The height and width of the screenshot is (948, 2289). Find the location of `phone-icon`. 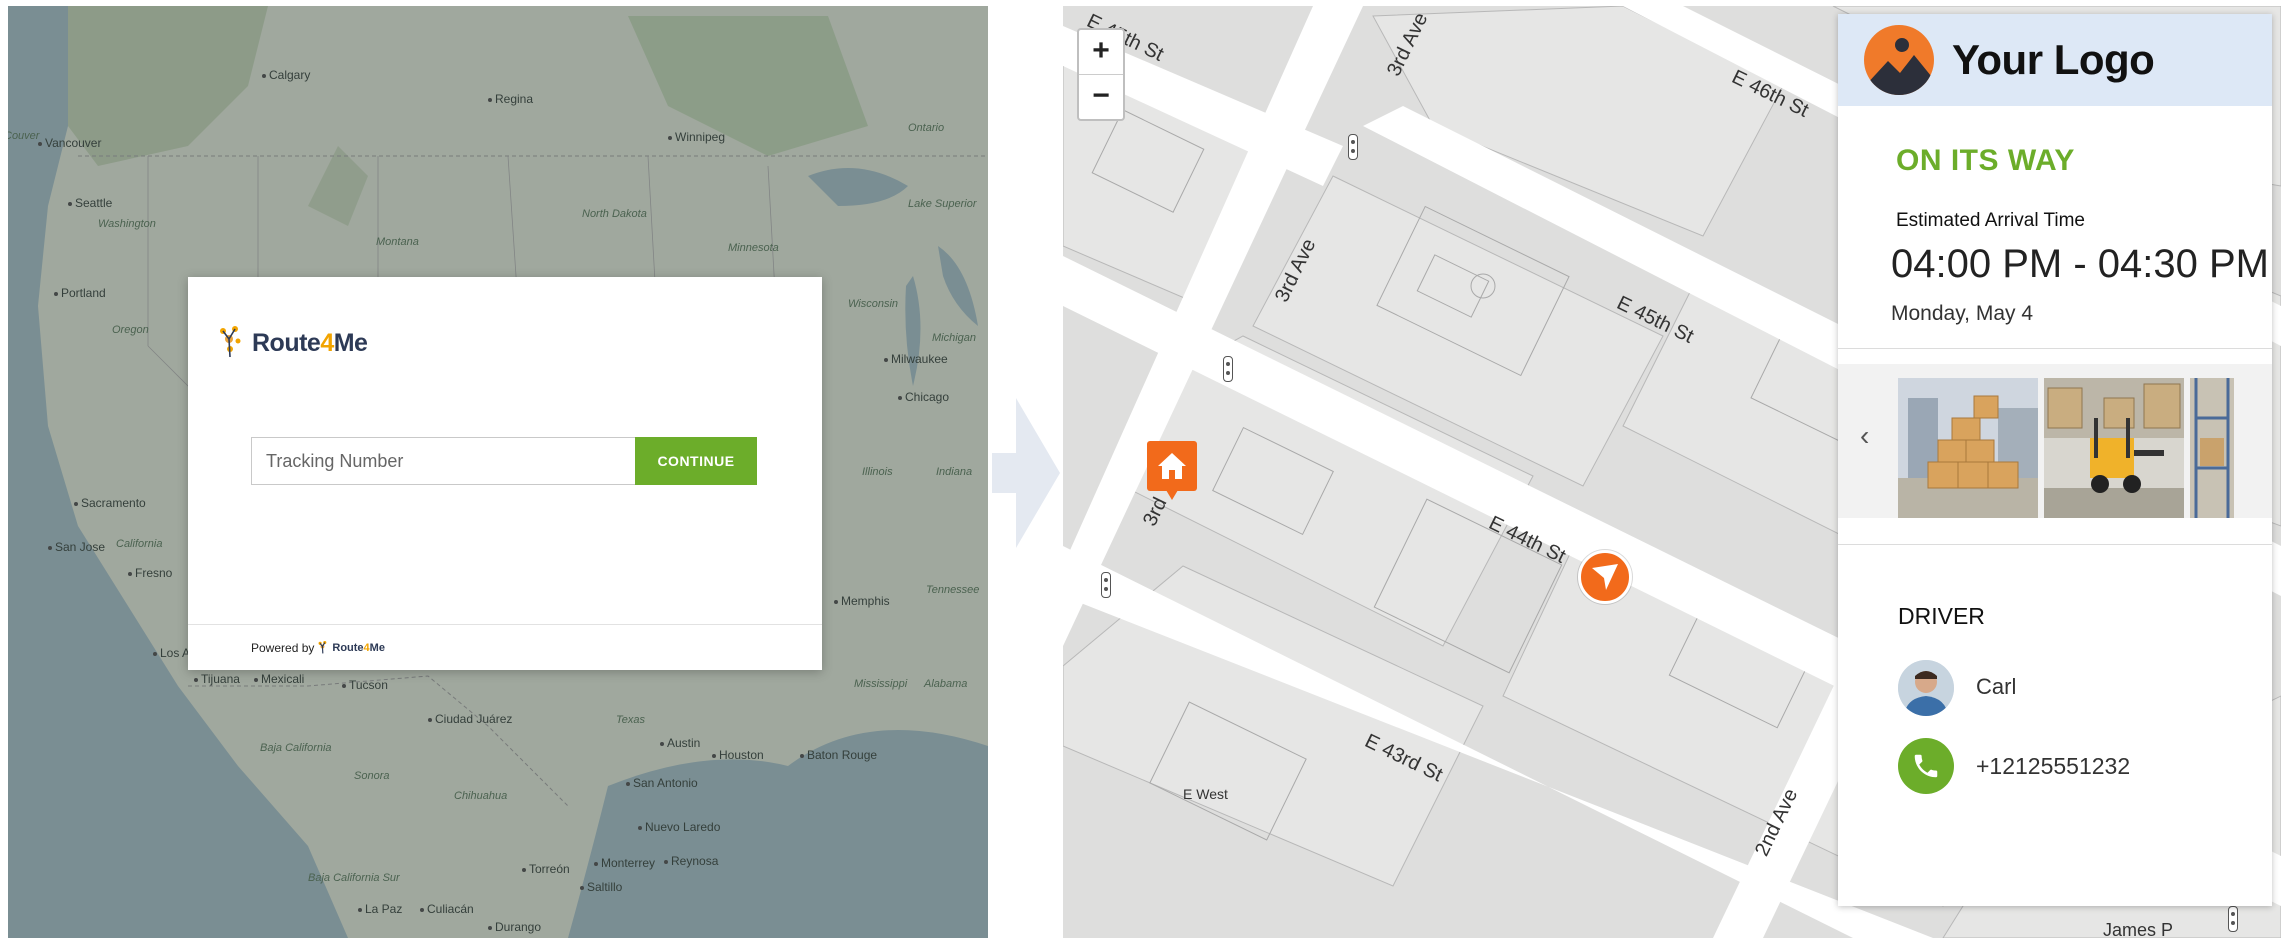

phone-icon is located at coordinates (1926, 766).